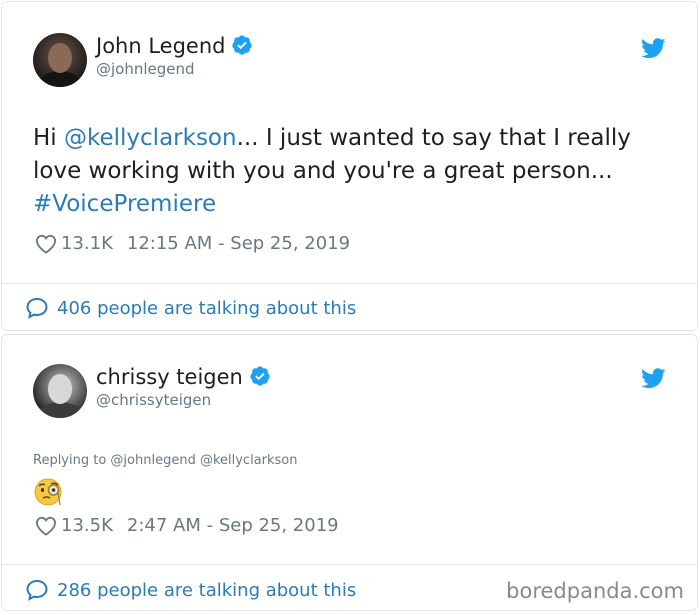  I want to click on timestamp: 2:47 AM - Sep 25, 2019, so click(233, 525).